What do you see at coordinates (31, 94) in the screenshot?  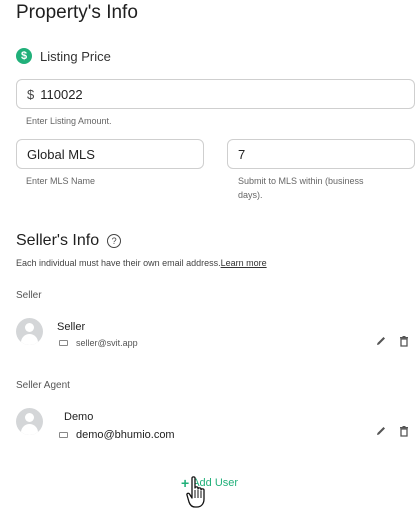 I see `currency-symbol: $` at bounding box center [31, 94].